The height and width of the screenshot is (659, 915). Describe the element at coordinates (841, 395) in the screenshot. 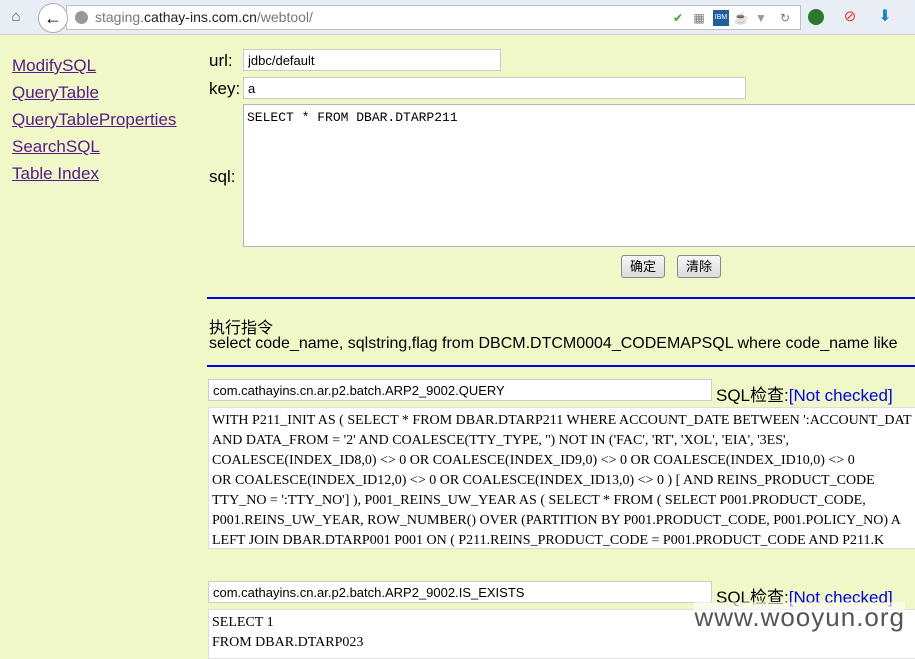

I see `not-checked-link: [Not checked]` at that location.